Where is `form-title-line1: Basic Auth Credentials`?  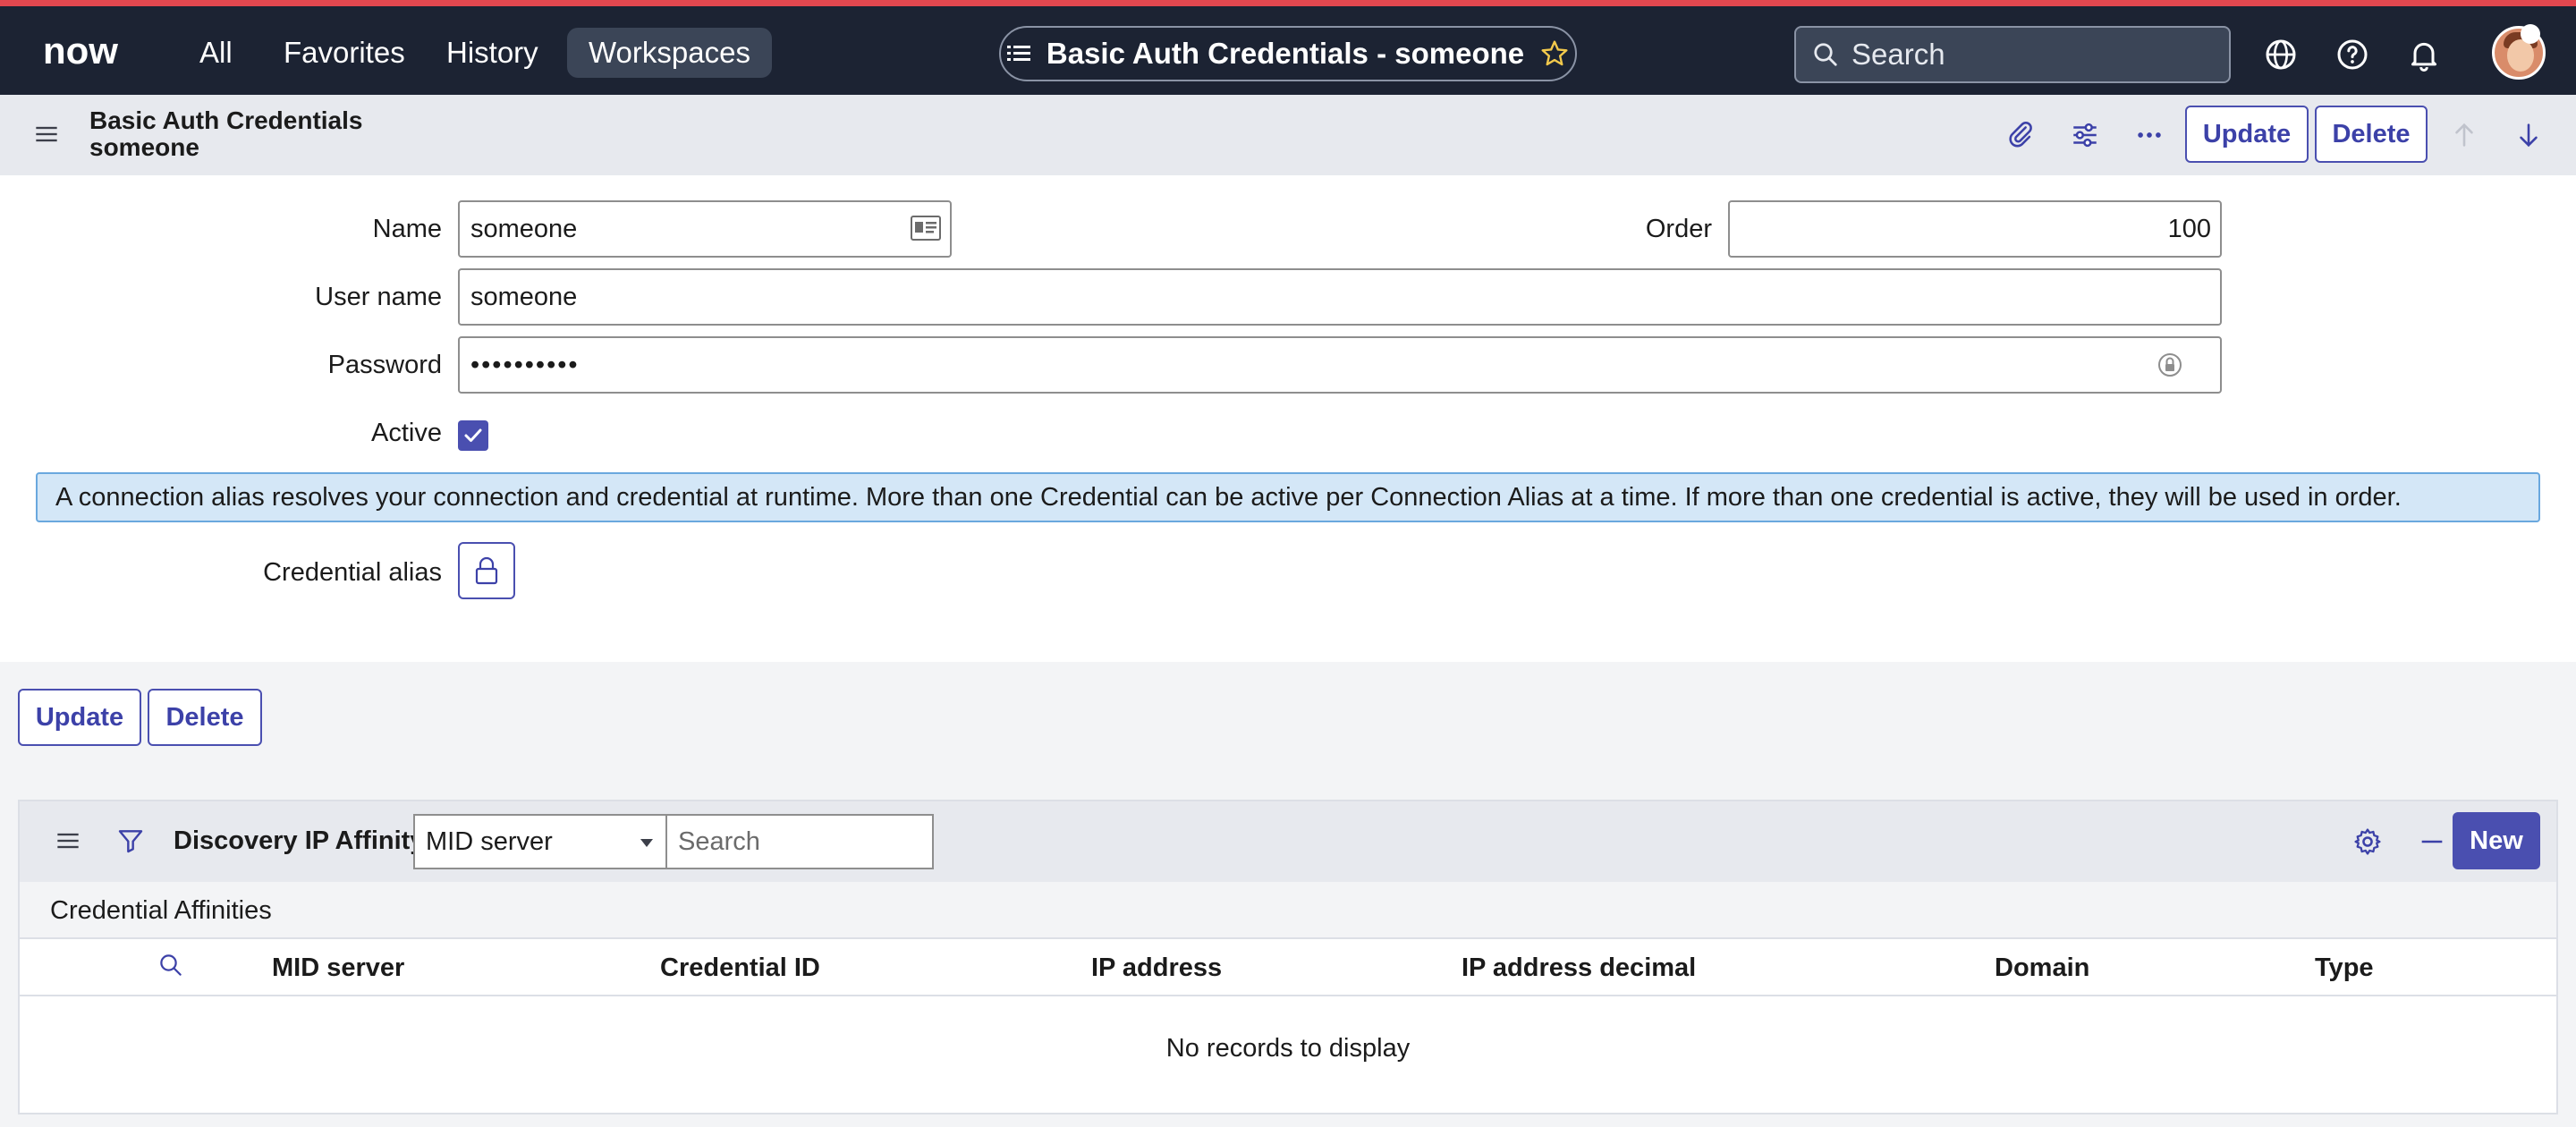
form-title-line1: Basic Auth Credentials is located at coordinates (226, 120).